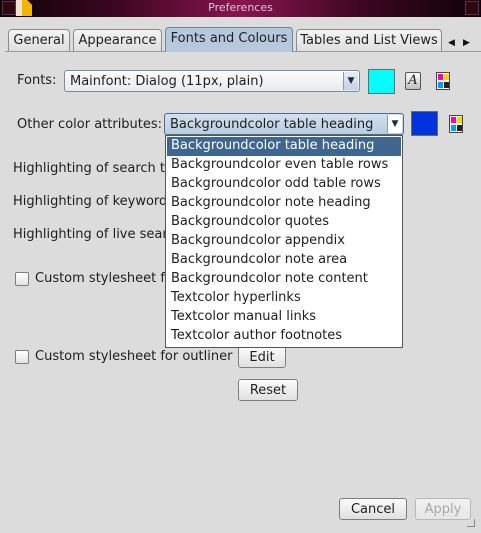 This screenshot has height=533, width=481. What do you see at coordinates (284, 317) in the screenshot?
I see `dropdown-option: Textcolor manual links` at bounding box center [284, 317].